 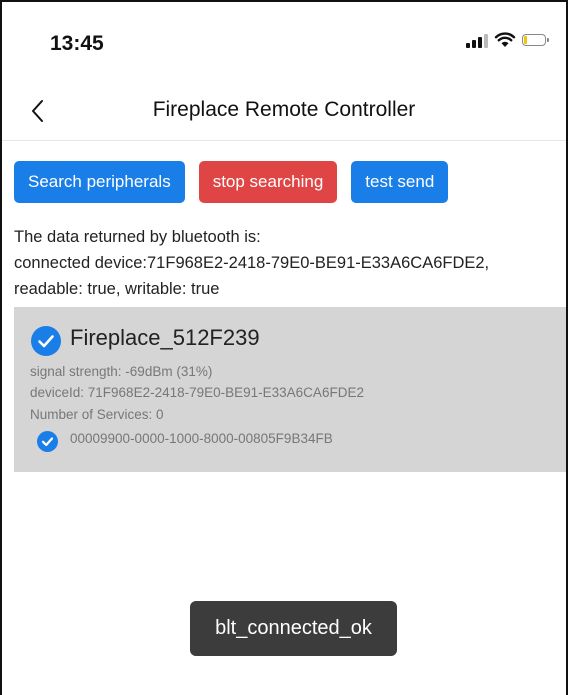 I want to click on service-count: Number of Services: 0, so click(x=97, y=414).